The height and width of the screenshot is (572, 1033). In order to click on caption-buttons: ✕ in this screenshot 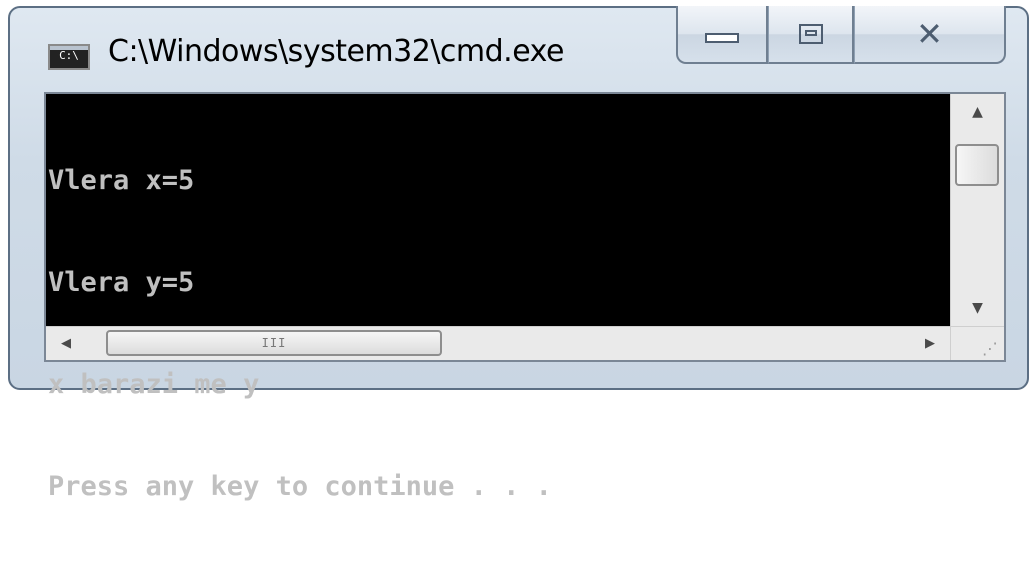, I will do `click(841, 36)`.